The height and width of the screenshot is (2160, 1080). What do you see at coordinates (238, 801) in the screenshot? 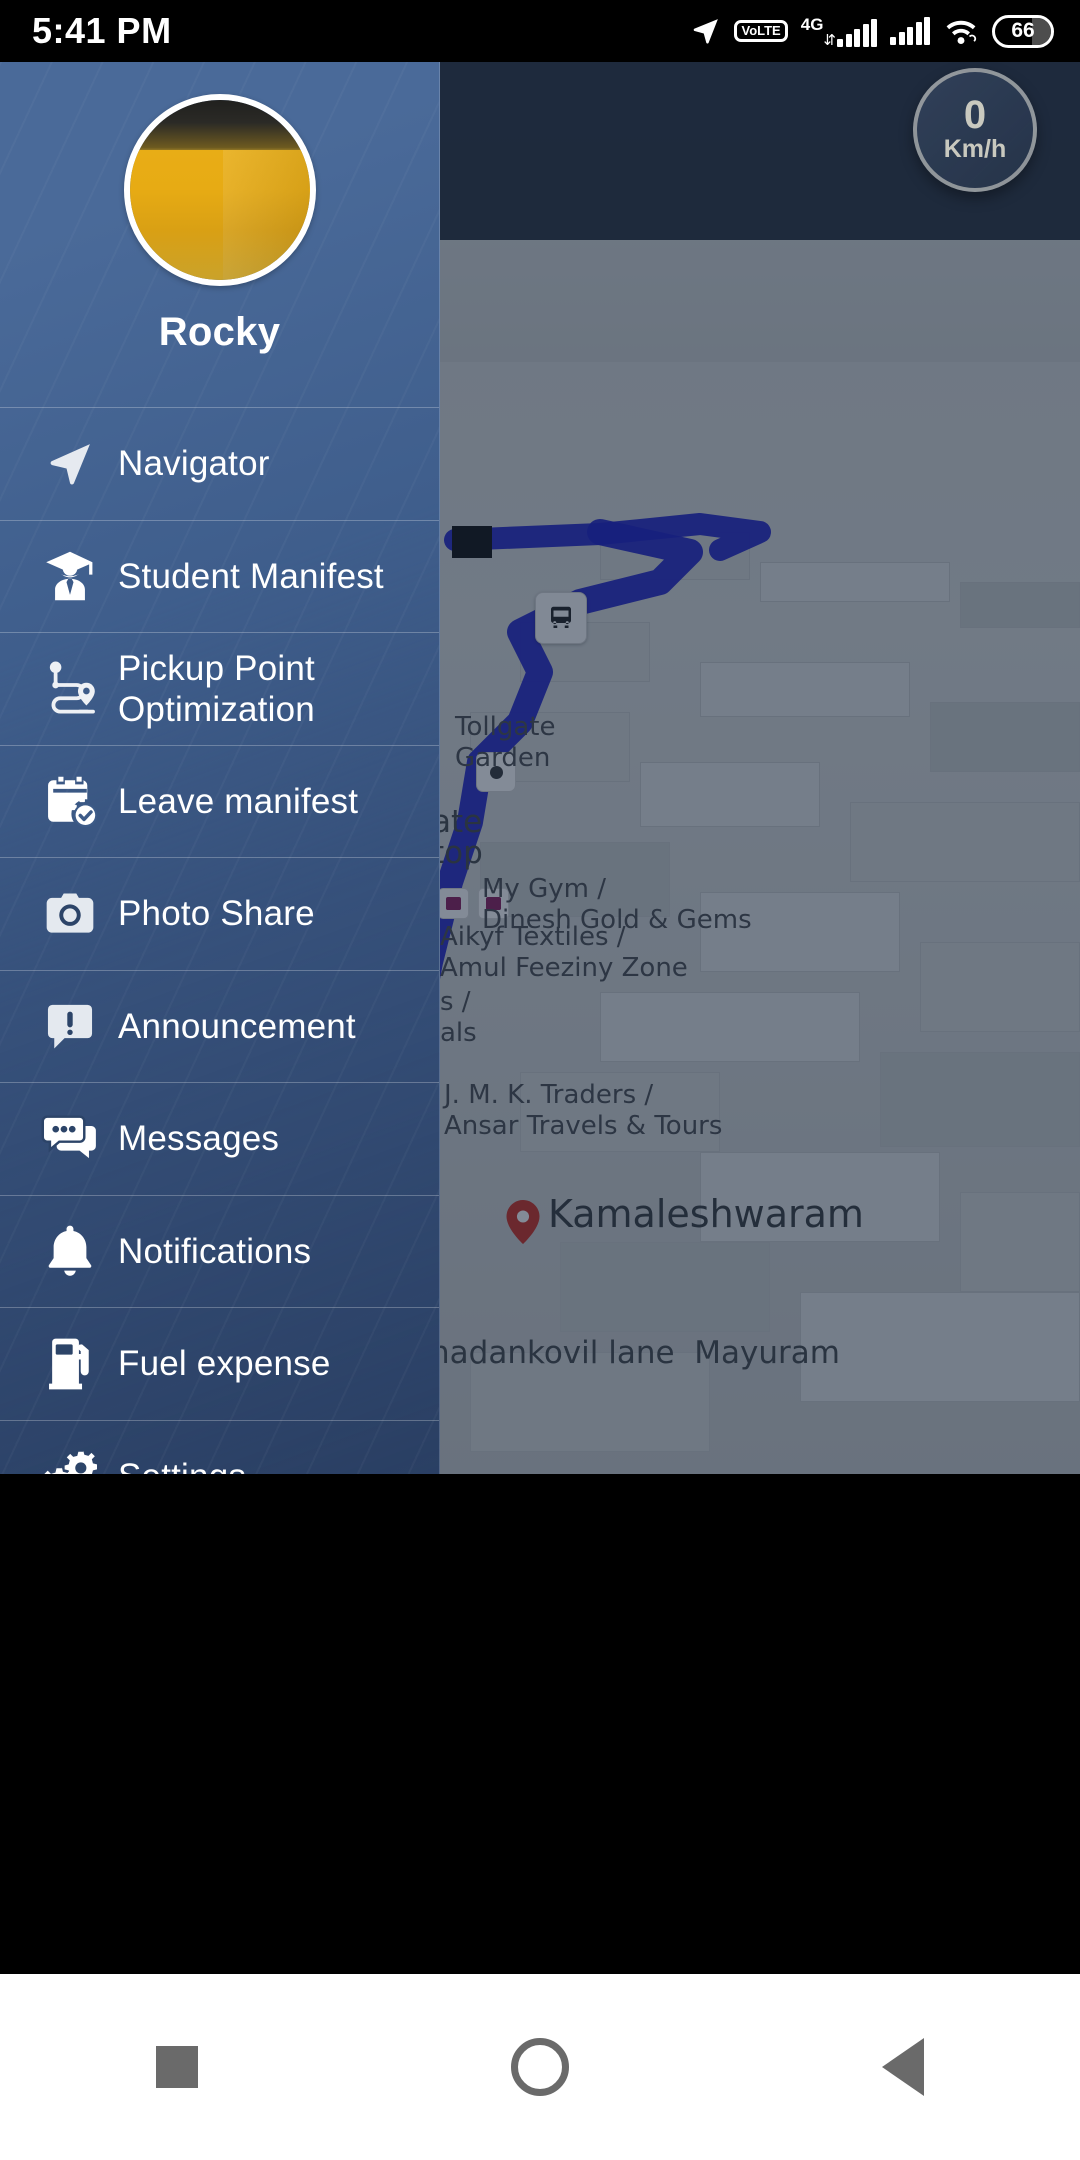
I see `sidebar-item-label: Leave manifest` at bounding box center [238, 801].